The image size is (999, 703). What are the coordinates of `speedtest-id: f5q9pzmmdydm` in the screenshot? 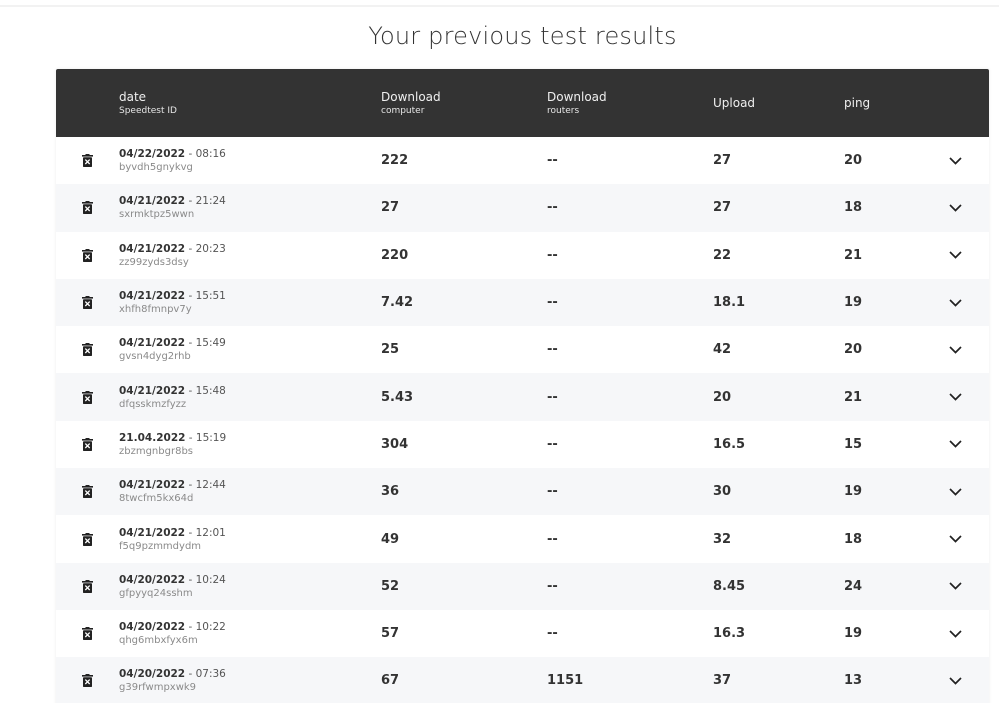 It's located at (160, 546).